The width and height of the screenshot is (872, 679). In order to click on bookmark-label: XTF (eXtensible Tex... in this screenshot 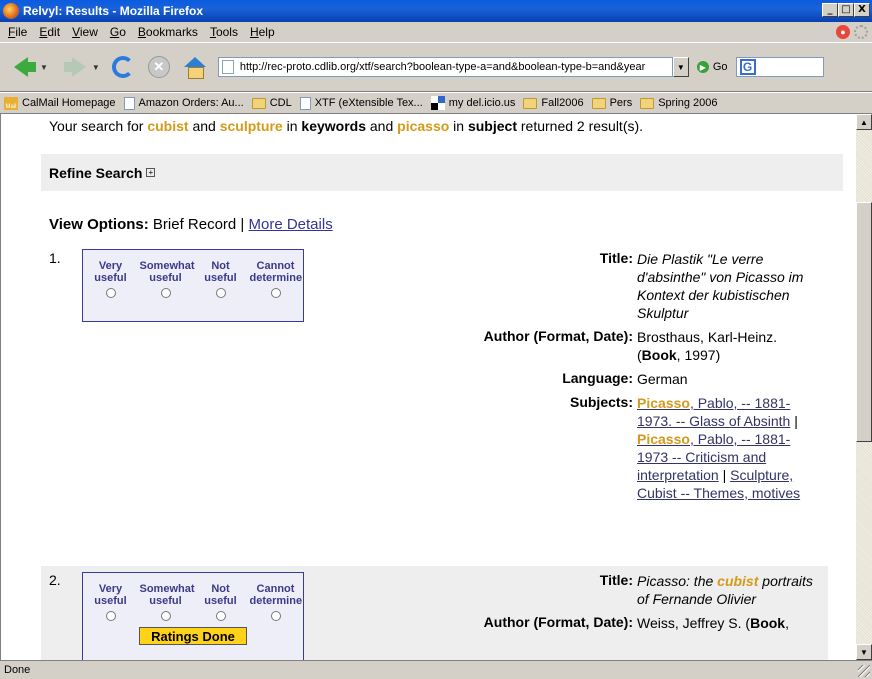, I will do `click(368, 103)`.